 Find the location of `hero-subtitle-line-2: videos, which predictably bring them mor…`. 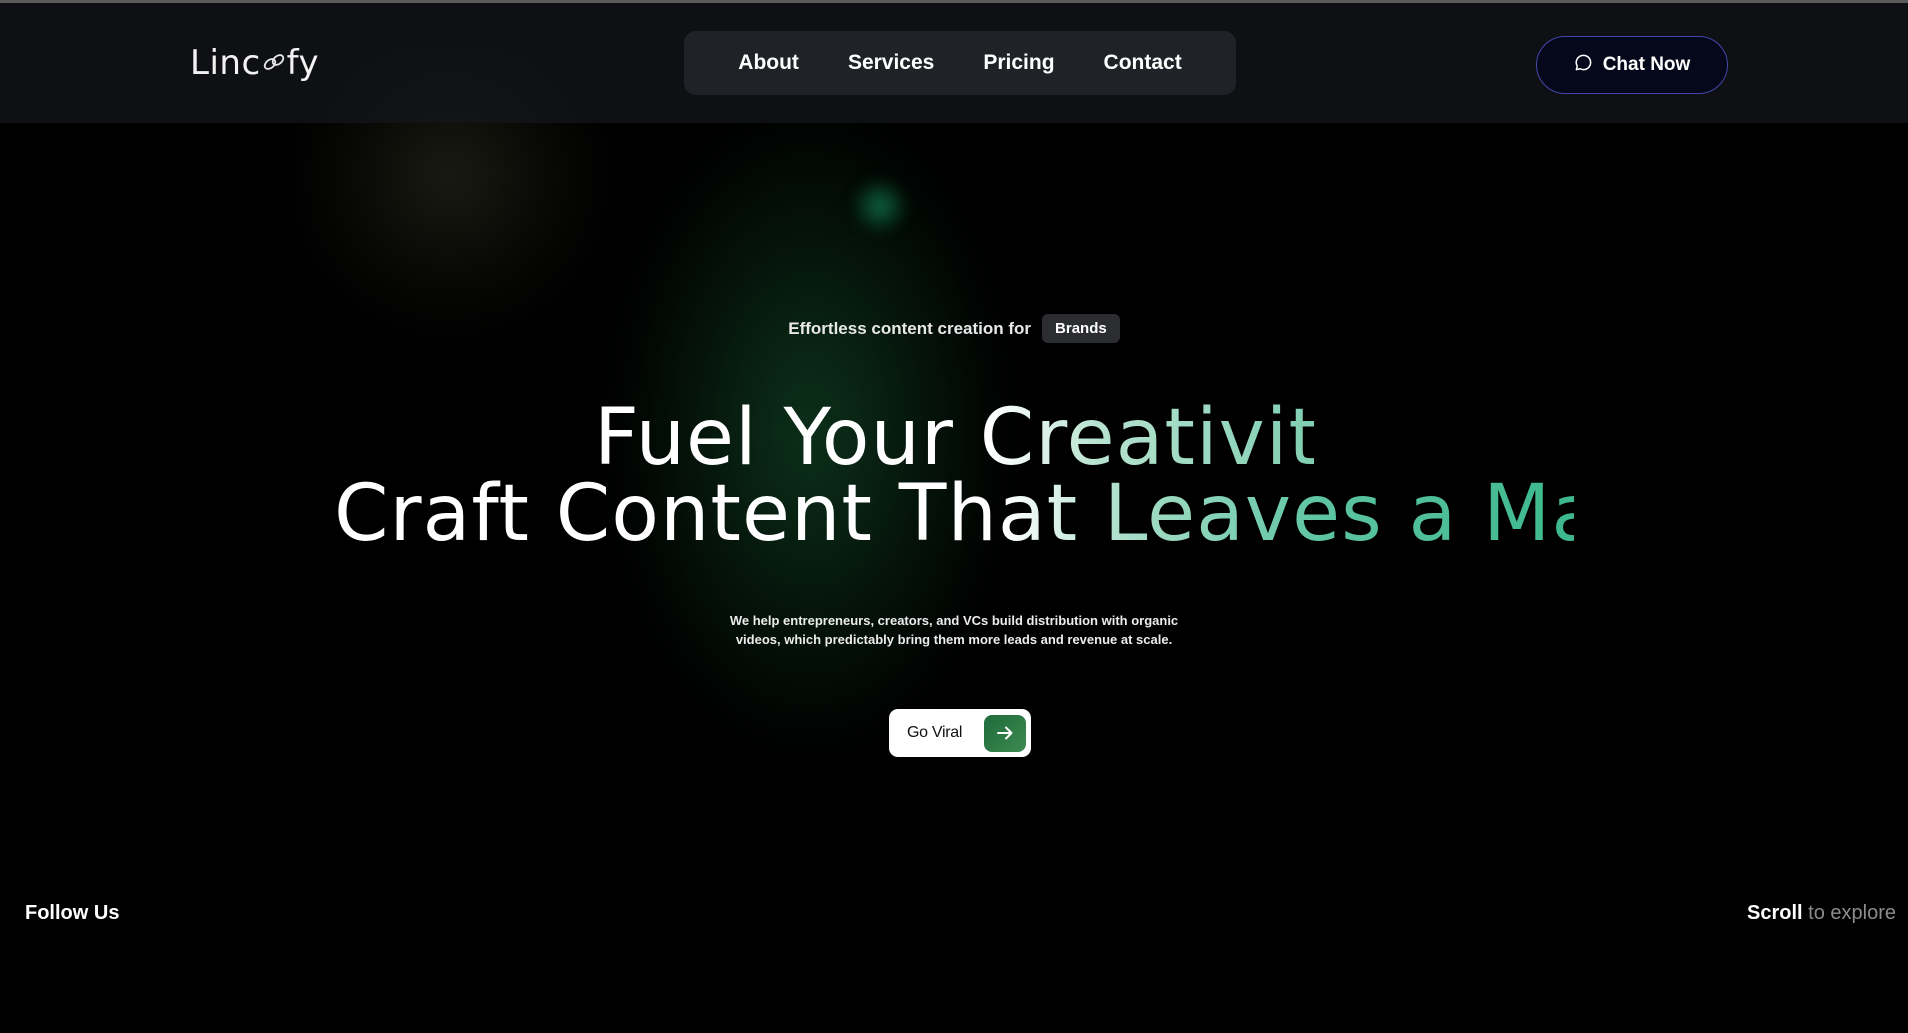

hero-subtitle-line-2: videos, which predictably bring them mor… is located at coordinates (954, 639).